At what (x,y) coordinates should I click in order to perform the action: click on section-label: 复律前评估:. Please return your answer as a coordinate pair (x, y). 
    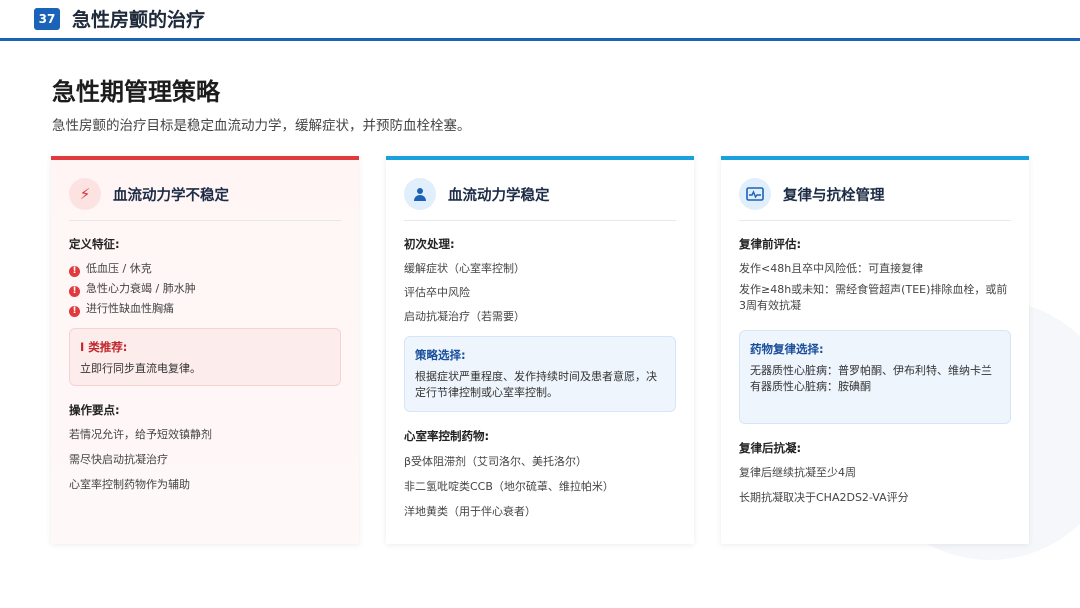
    Looking at the image, I should click on (770, 244).